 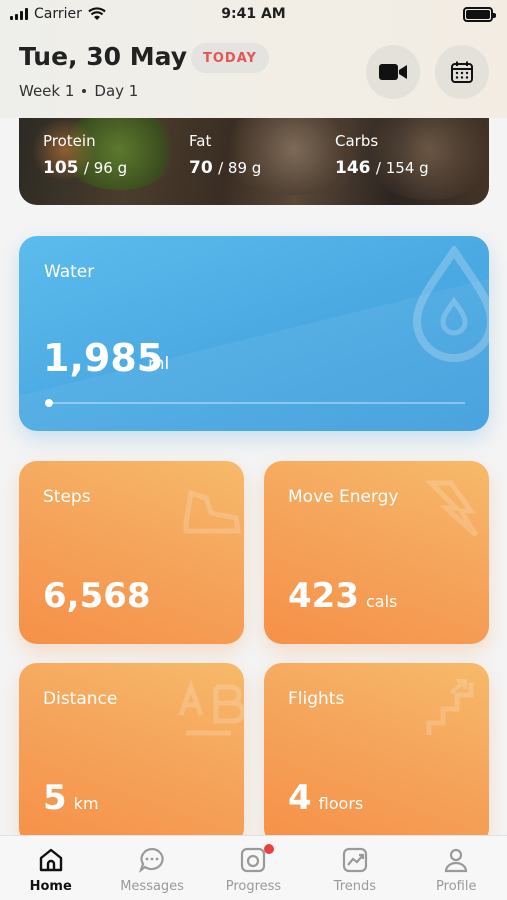 I want to click on water-value: 1,985, so click(x=103, y=358).